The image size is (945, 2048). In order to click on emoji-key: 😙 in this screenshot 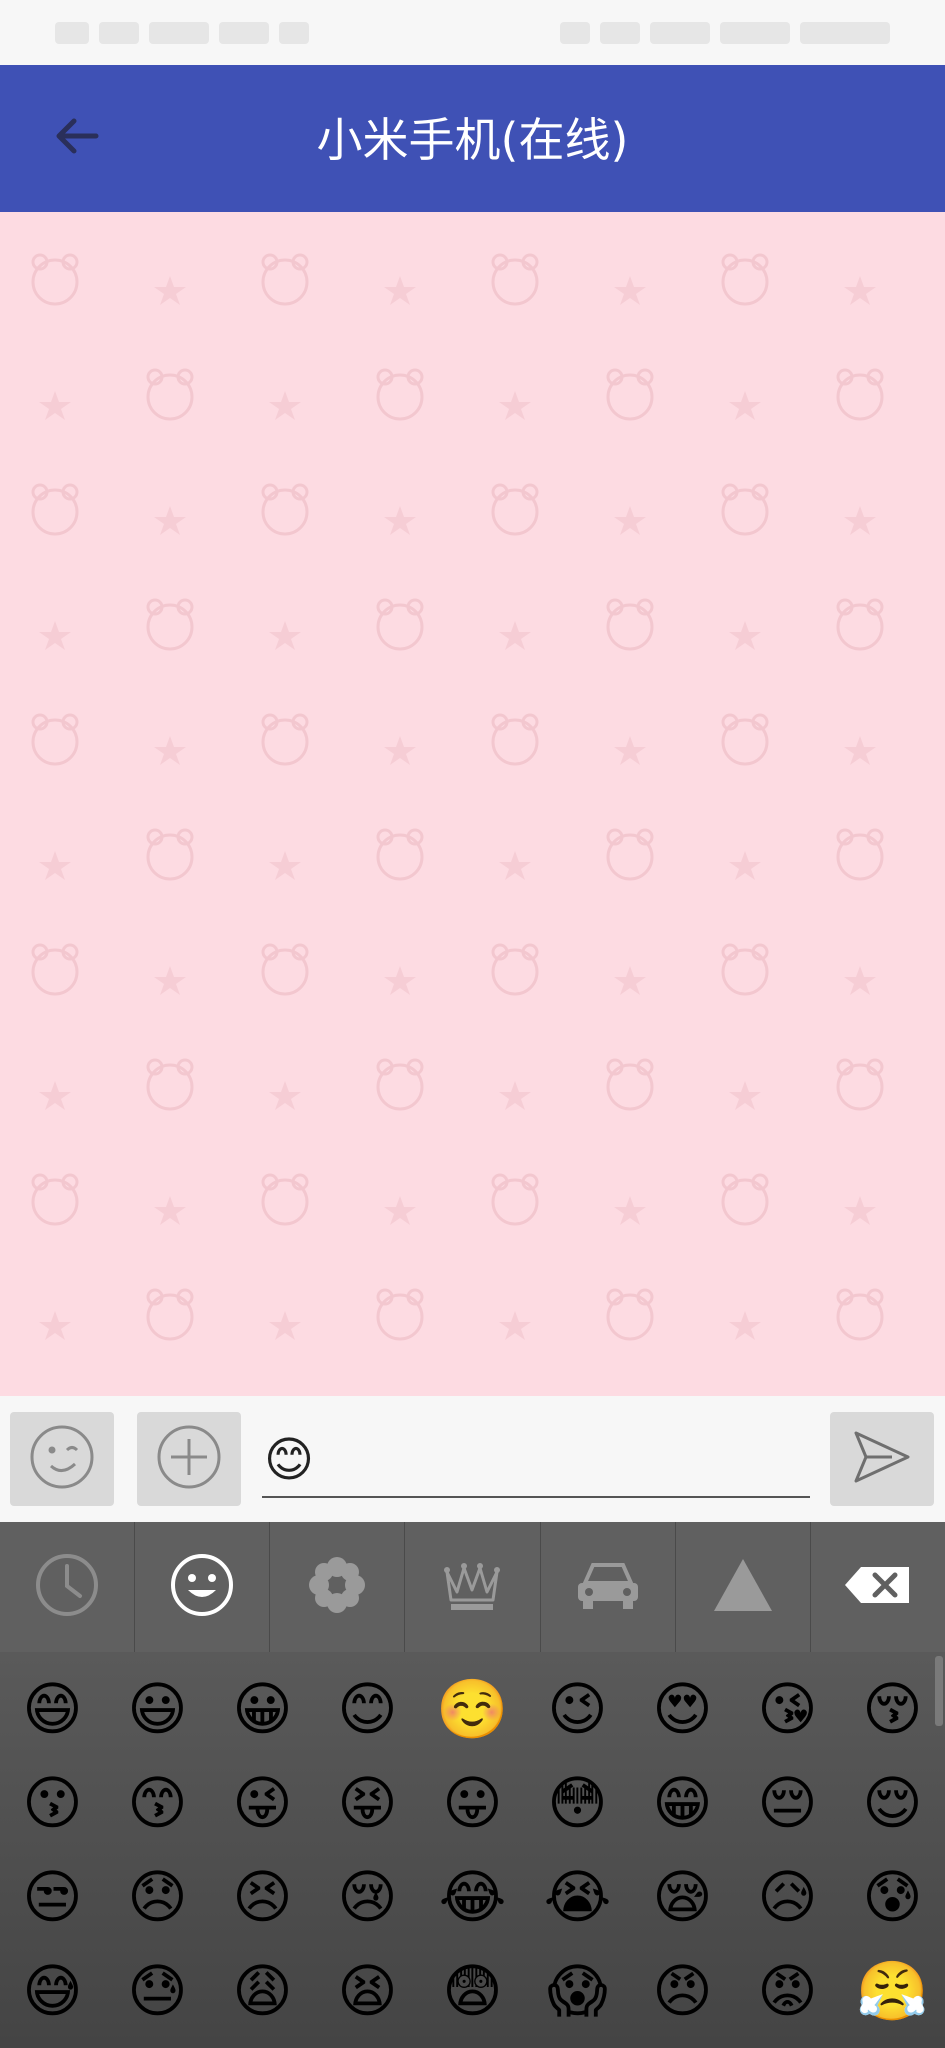, I will do `click(157, 1803)`.